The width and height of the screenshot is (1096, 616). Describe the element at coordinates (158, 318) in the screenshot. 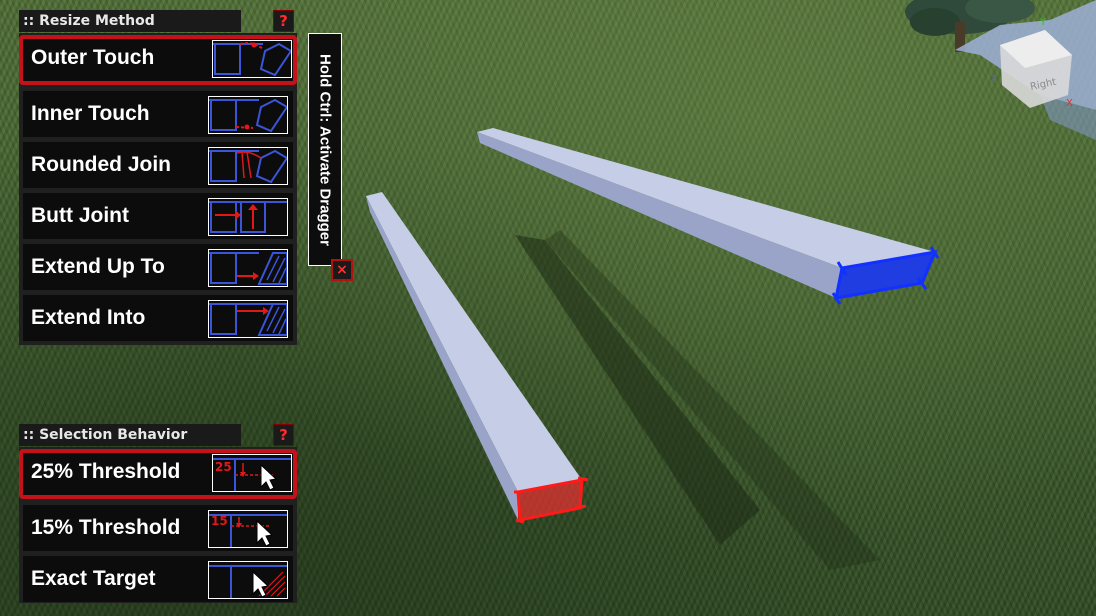

I see `option-extend-into: Extend Into` at that location.